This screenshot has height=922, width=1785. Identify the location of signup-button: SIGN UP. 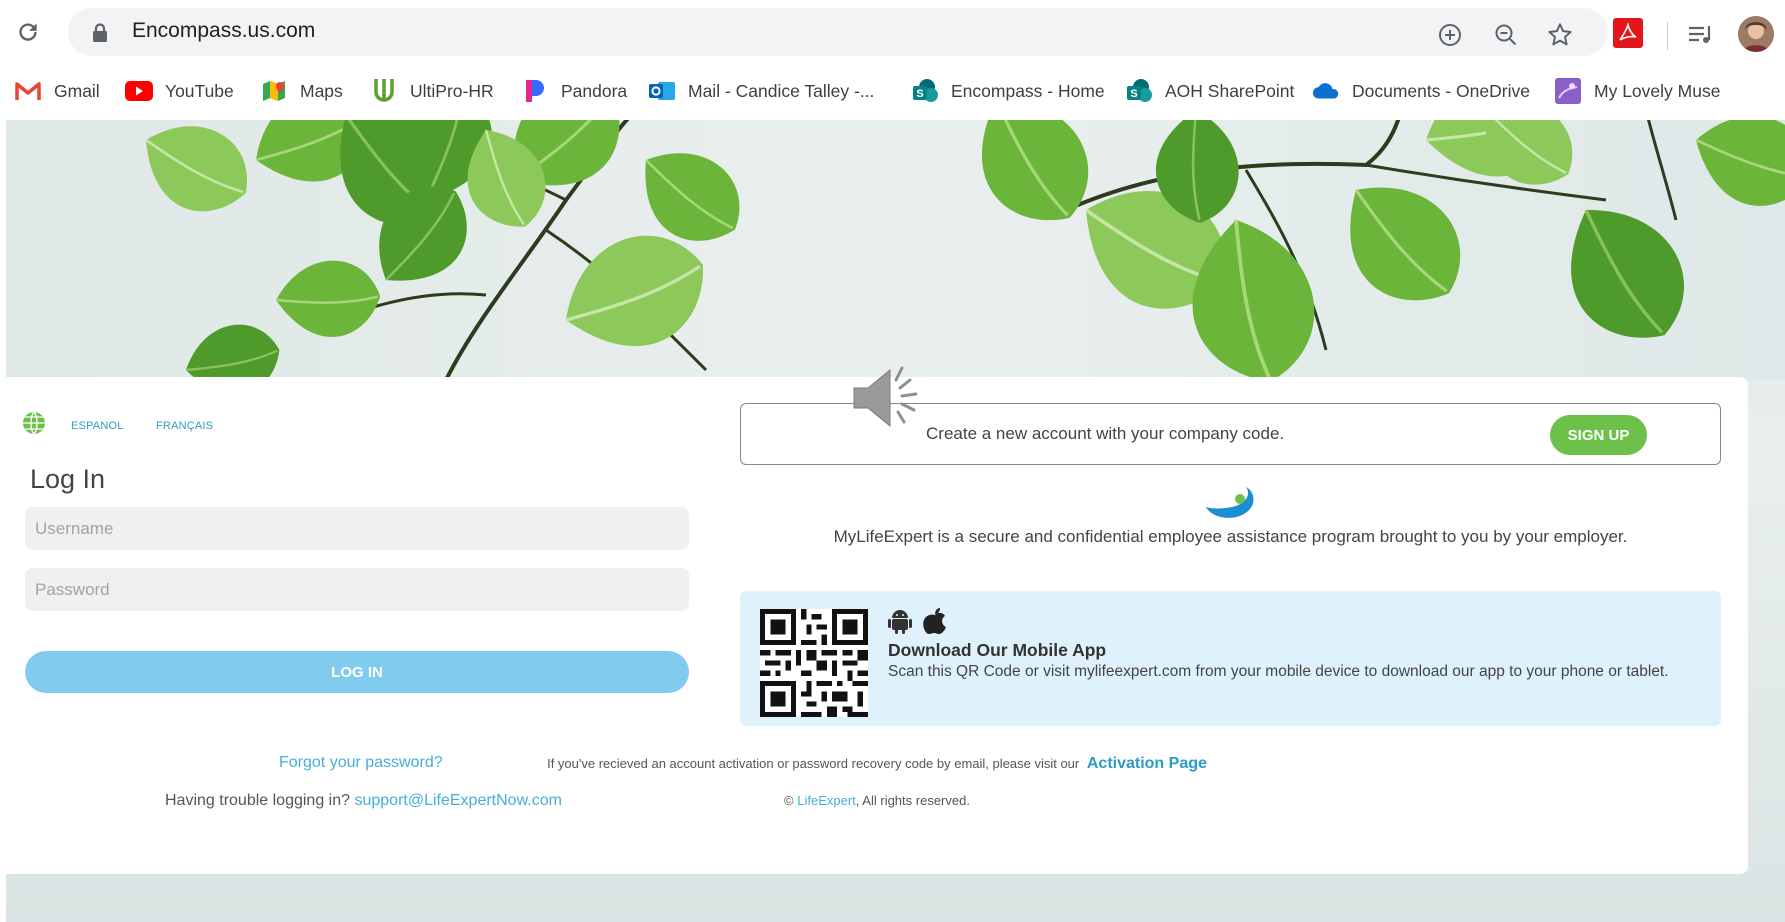
(1598, 435).